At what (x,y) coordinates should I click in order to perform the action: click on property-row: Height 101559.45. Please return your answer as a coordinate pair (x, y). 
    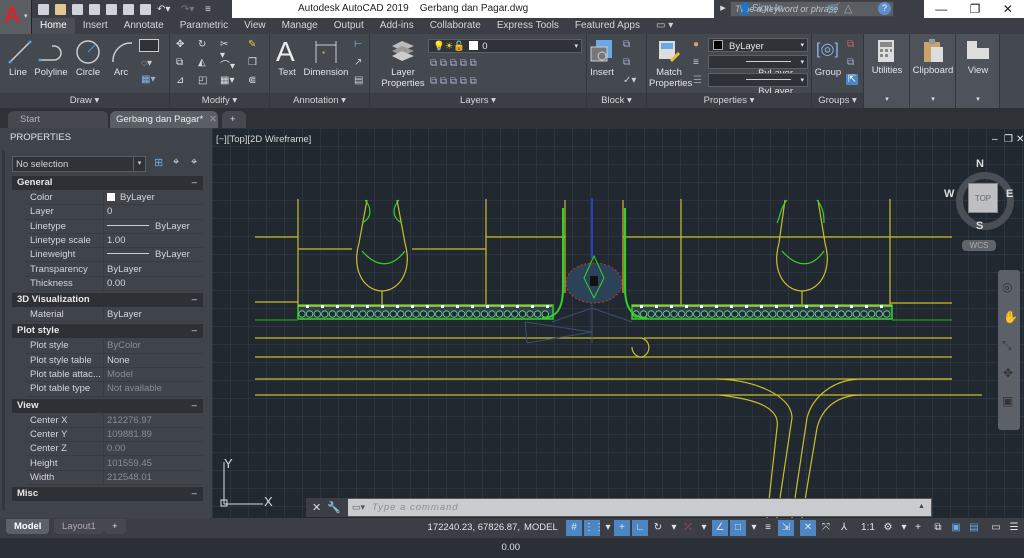
    Looking at the image, I should click on (114, 463).